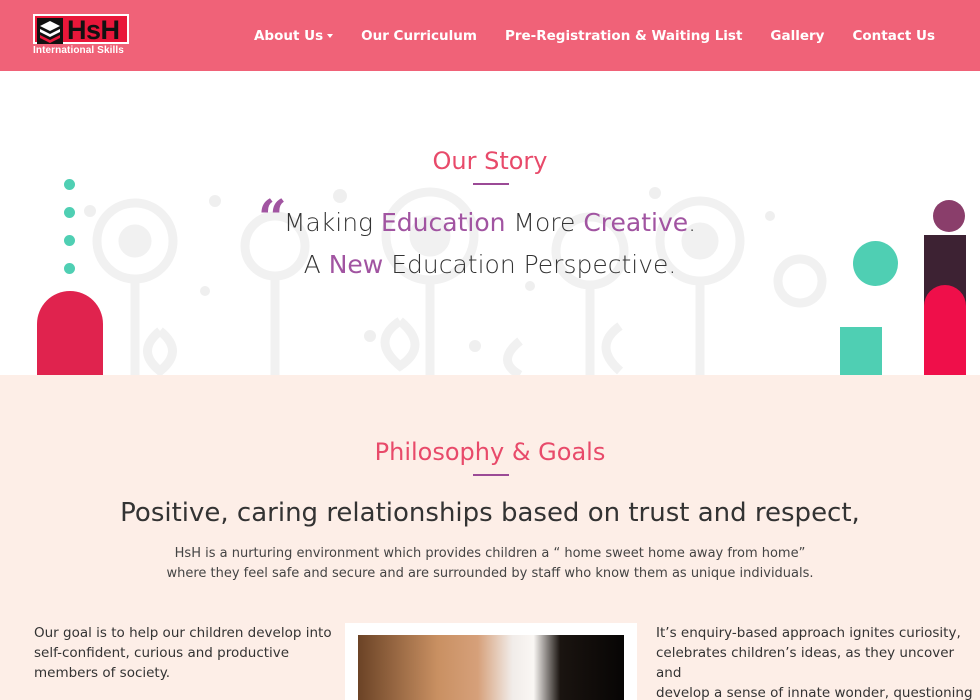 The image size is (980, 700). I want to click on logo-badge: HsH, so click(81, 29).